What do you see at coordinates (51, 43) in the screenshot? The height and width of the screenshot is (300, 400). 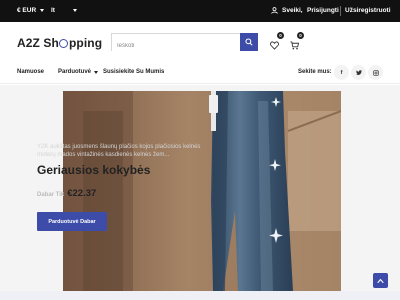 I see `logo-sh: Sh` at bounding box center [51, 43].